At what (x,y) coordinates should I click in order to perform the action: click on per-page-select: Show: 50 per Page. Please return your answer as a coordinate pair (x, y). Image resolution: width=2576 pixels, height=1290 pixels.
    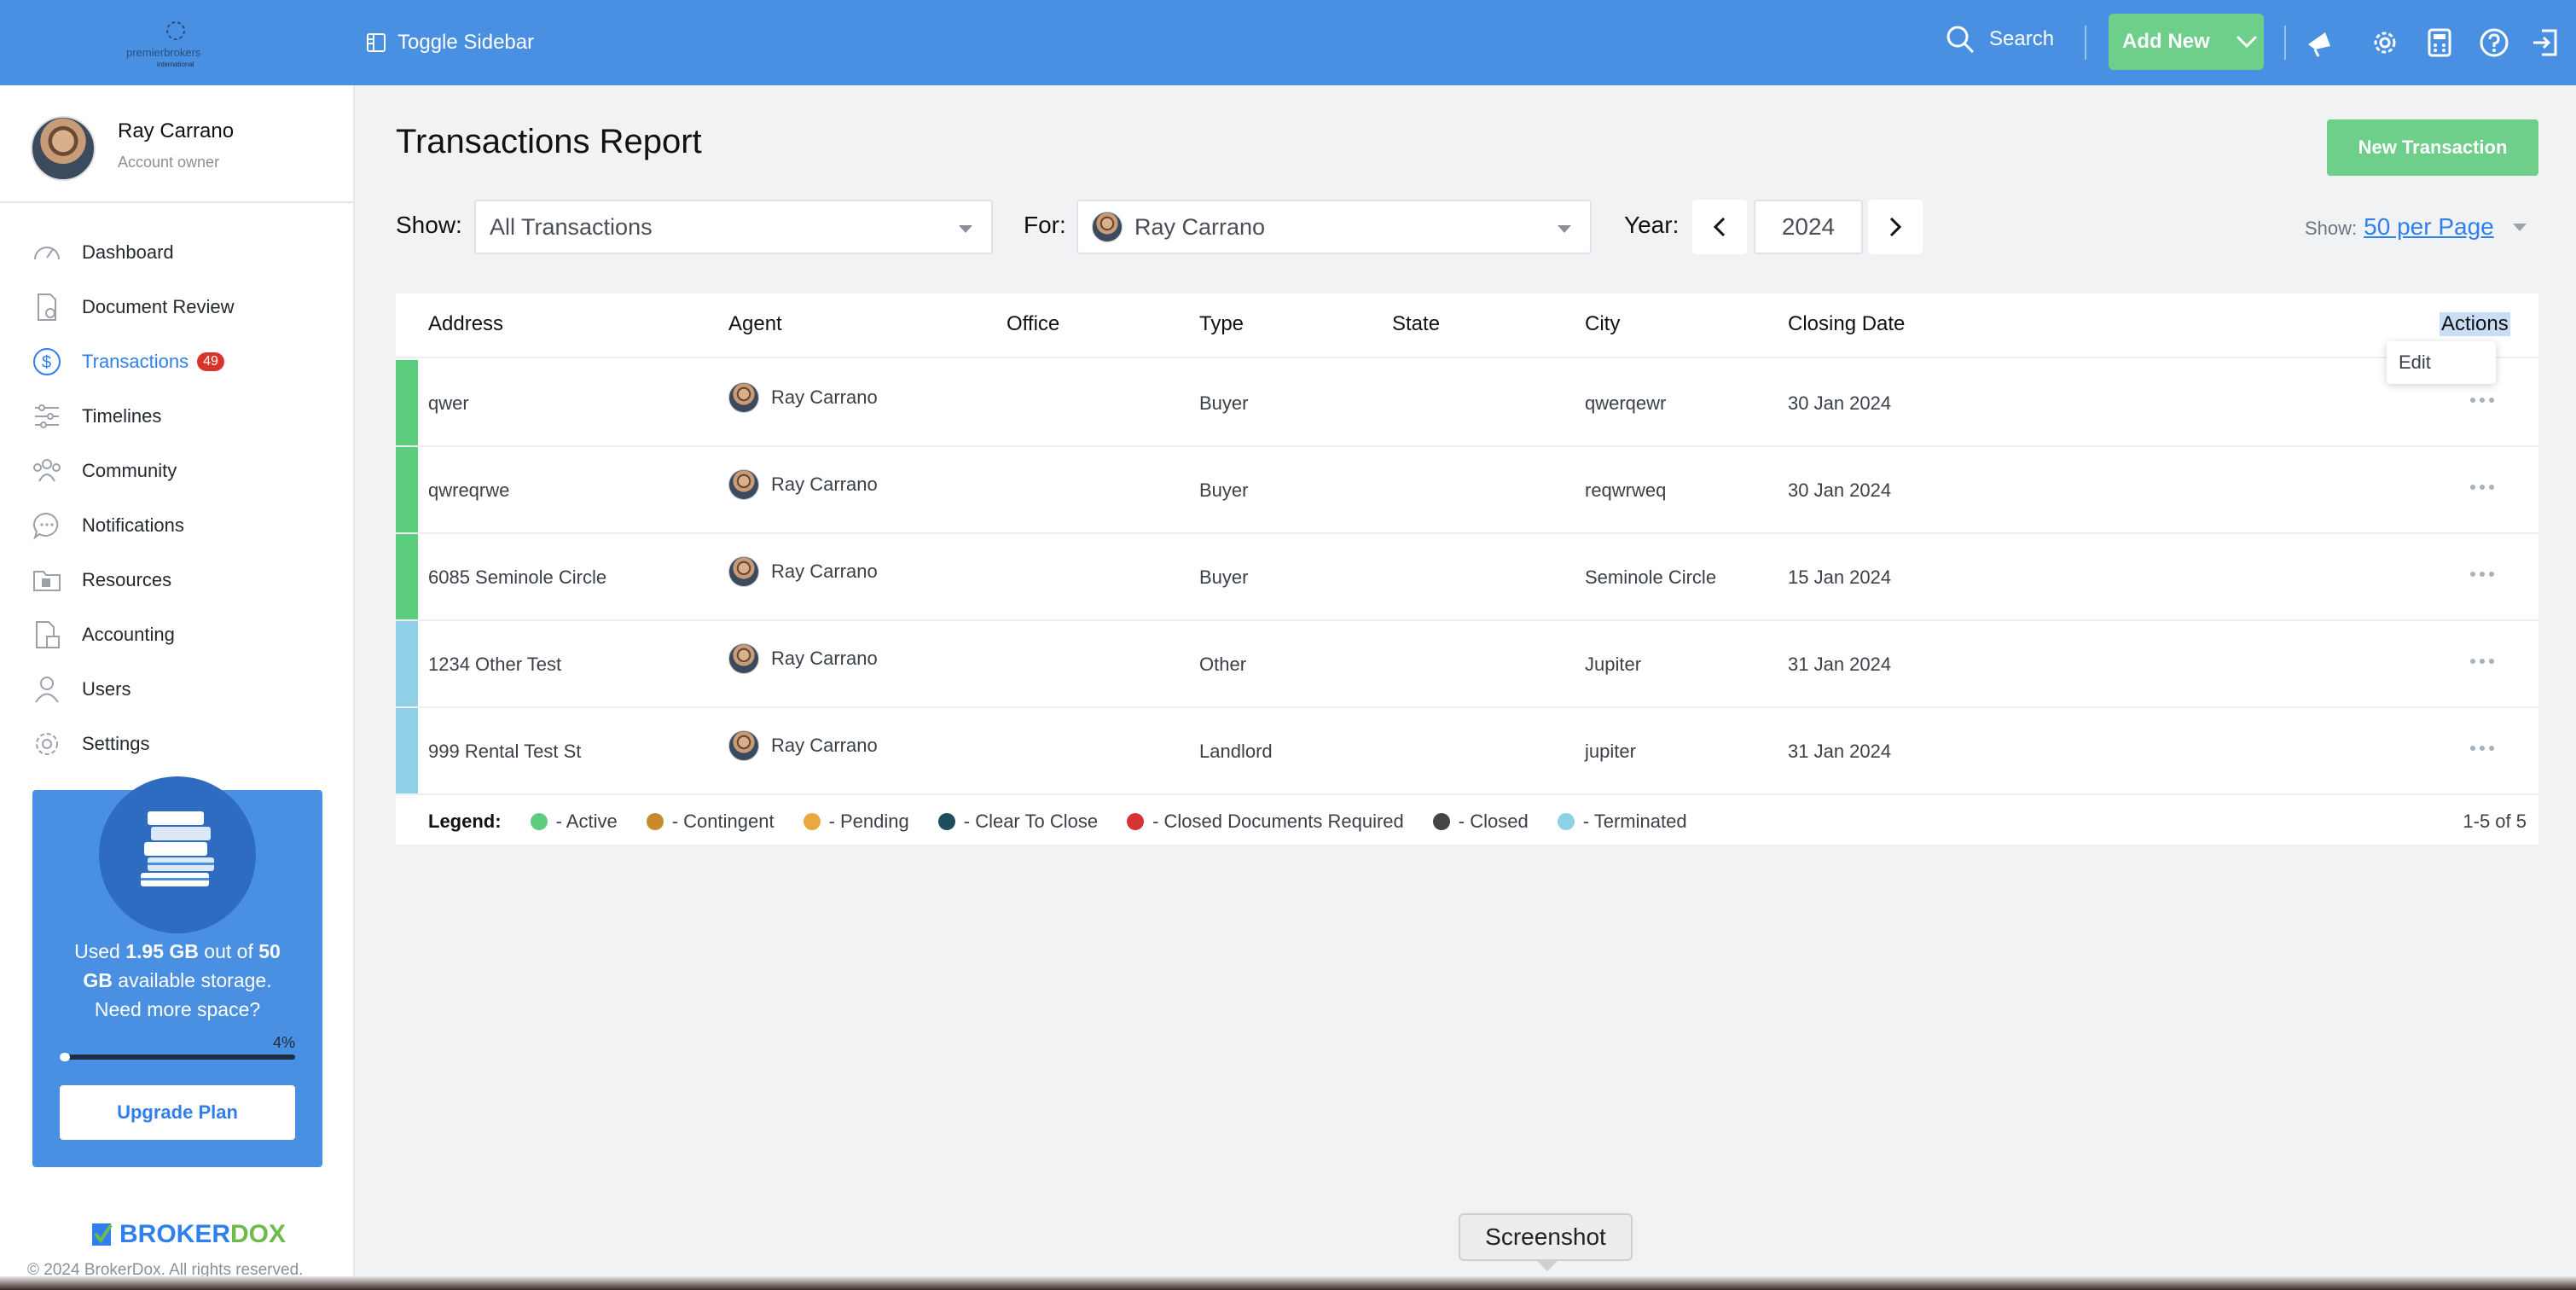
    Looking at the image, I should click on (2416, 227).